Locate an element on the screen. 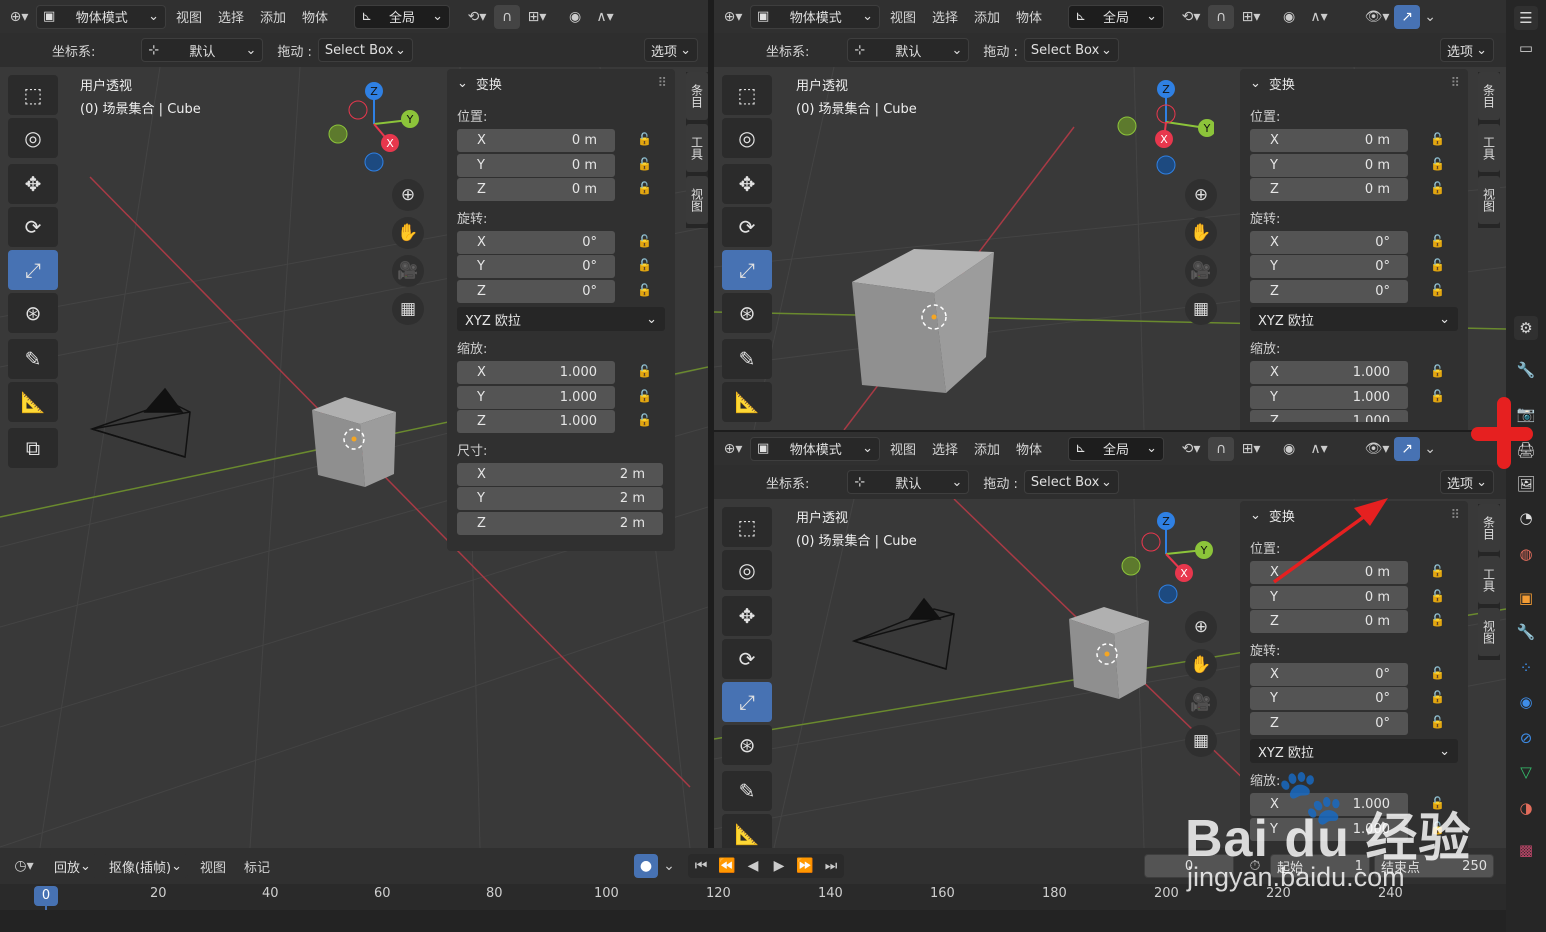 This screenshot has width=1546, height=932. next-keyframe-icon: ⏩ is located at coordinates (805, 866).